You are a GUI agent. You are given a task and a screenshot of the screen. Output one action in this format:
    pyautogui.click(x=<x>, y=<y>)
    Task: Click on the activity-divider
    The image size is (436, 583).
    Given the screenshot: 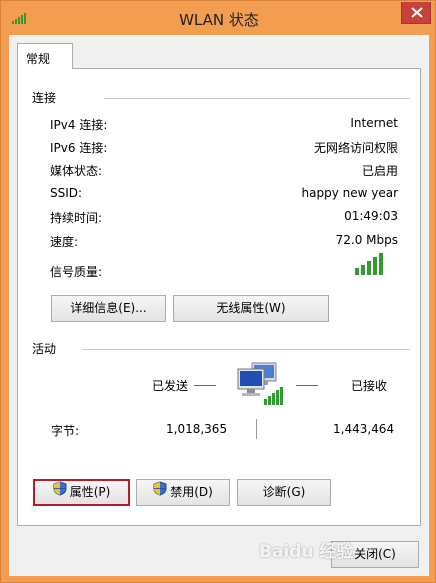 What is the action you would take?
    pyautogui.click(x=246, y=349)
    